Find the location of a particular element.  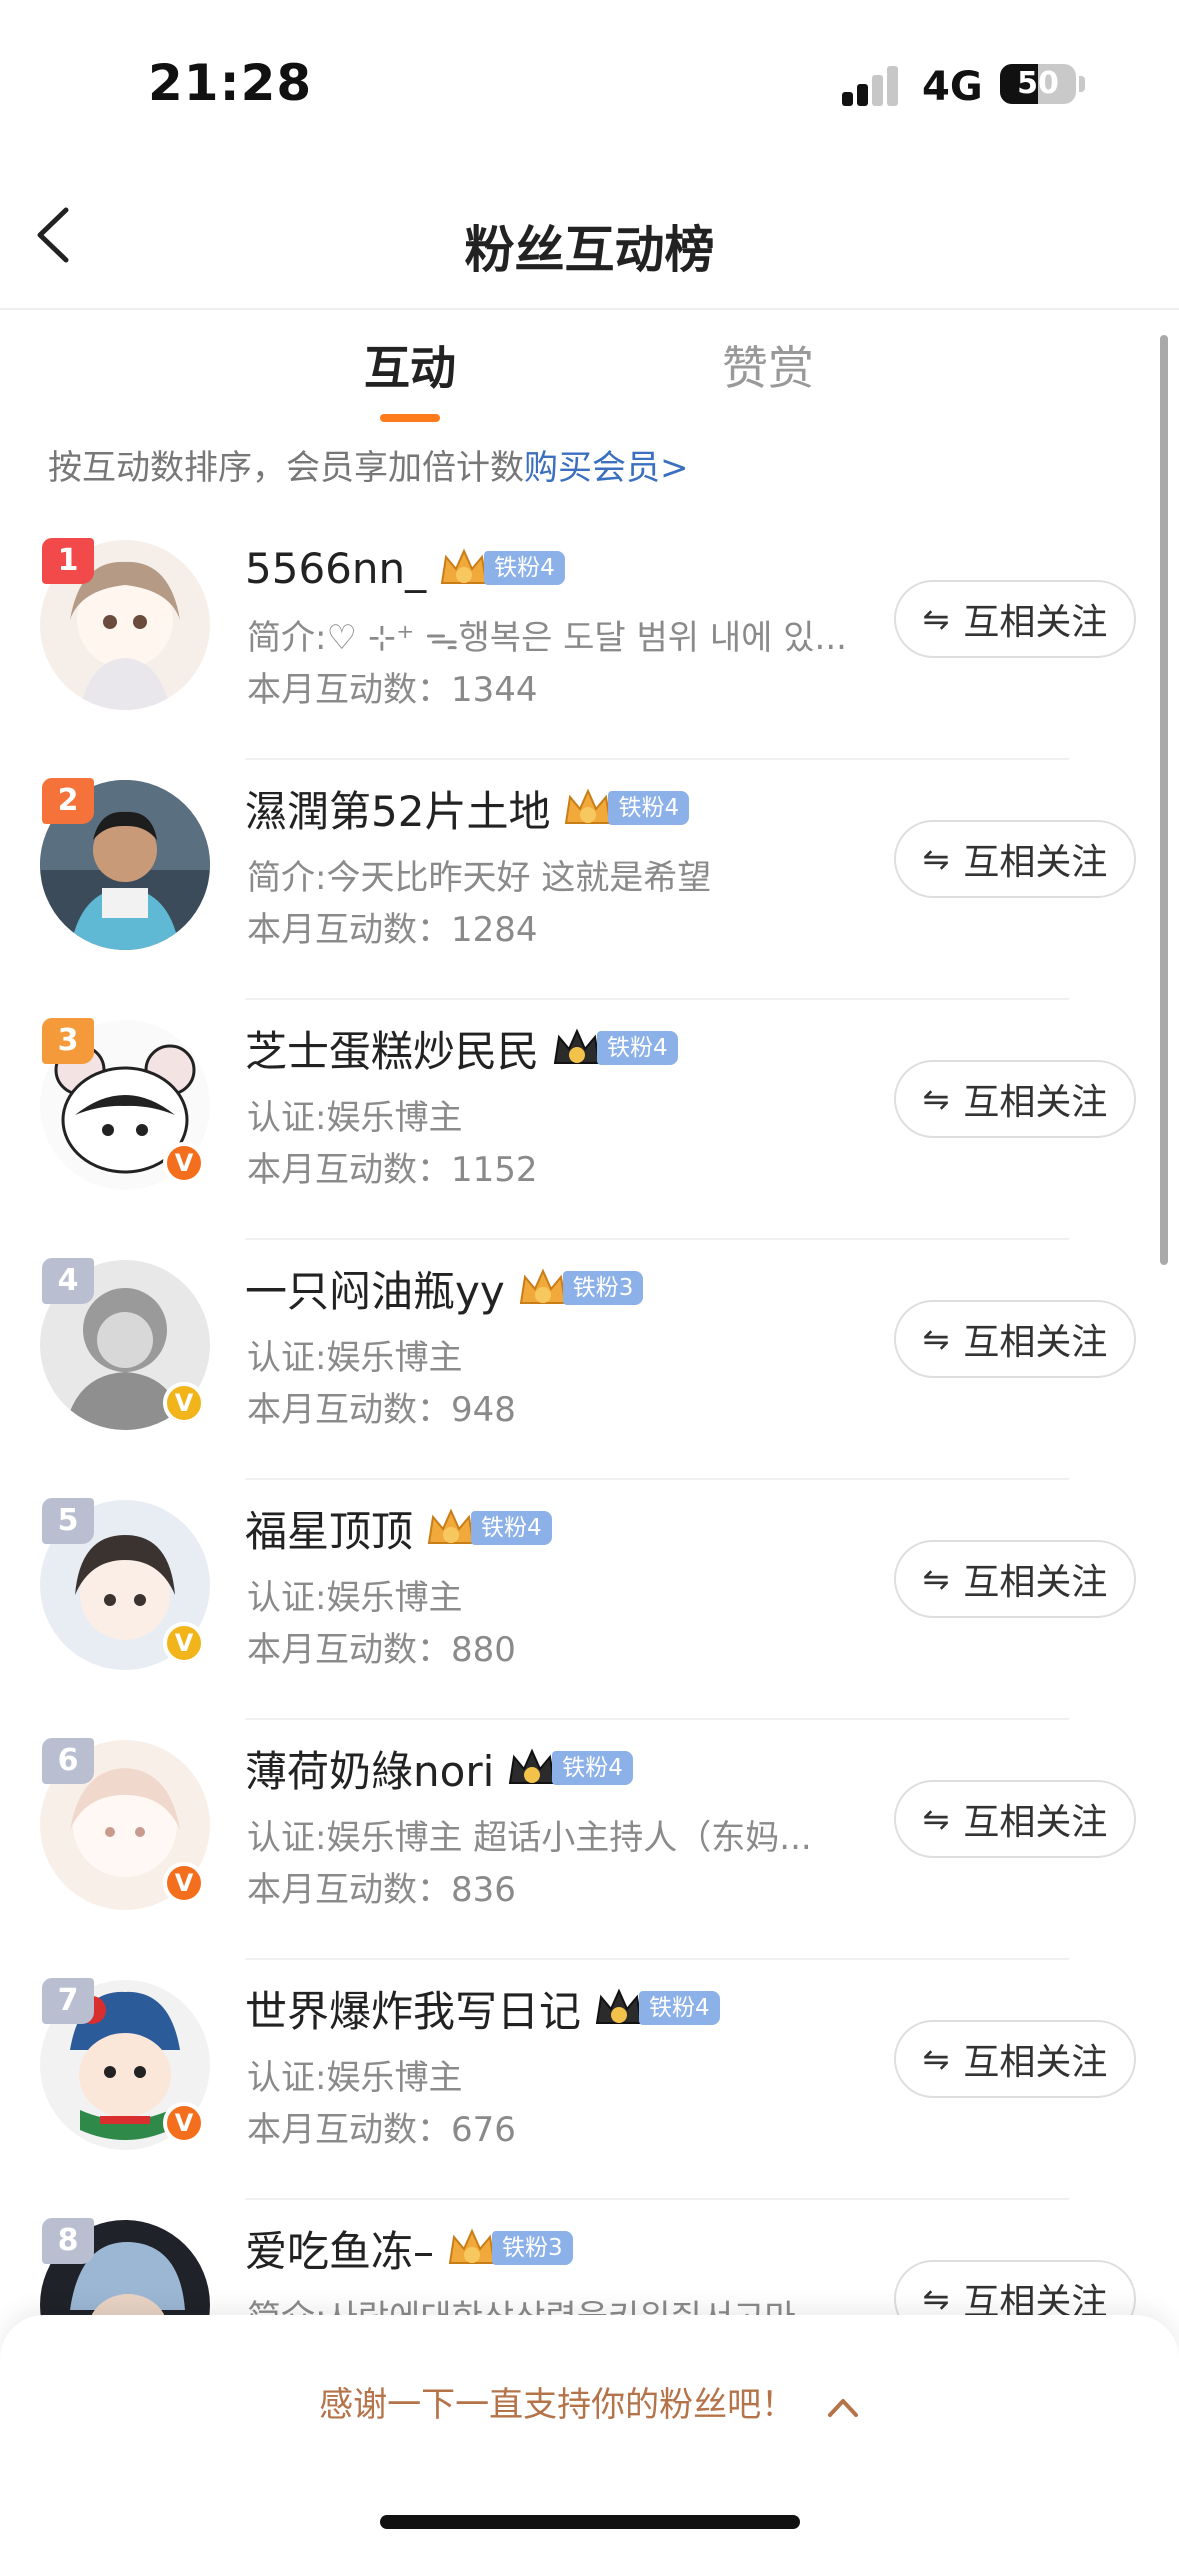

interaction-count: 本月互动数：880 is located at coordinates (381, 1650).